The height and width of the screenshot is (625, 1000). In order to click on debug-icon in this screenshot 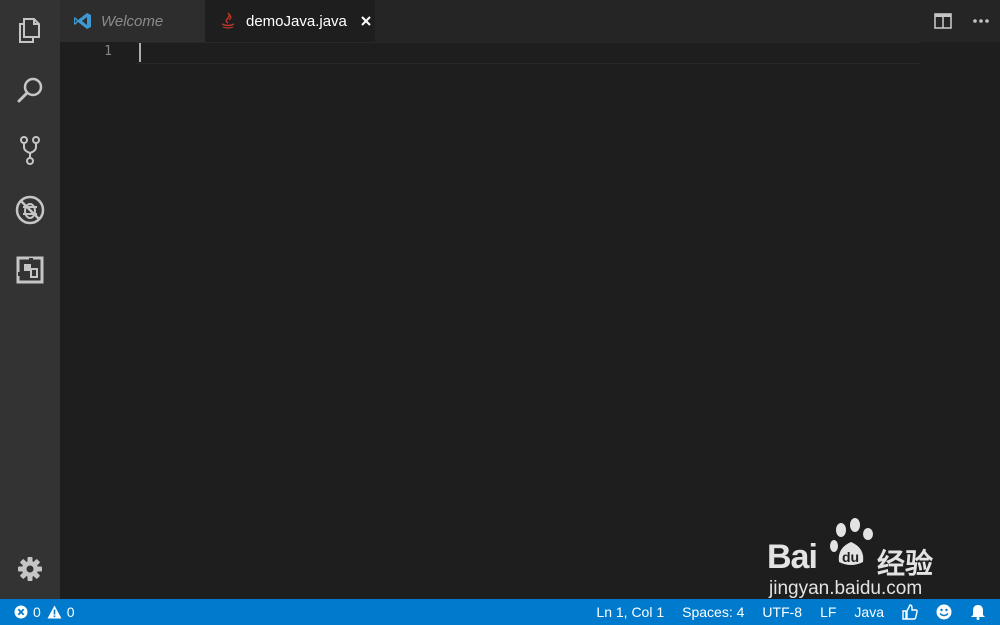, I will do `click(30, 210)`.